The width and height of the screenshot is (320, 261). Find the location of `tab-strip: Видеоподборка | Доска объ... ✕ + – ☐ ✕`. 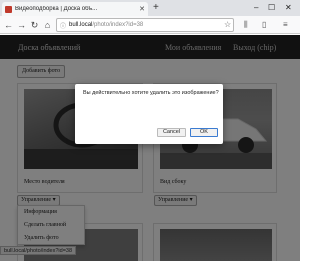

tab-strip: Видеоподборка | Доска объ... ✕ + – ☐ ✕ is located at coordinates (150, 8).